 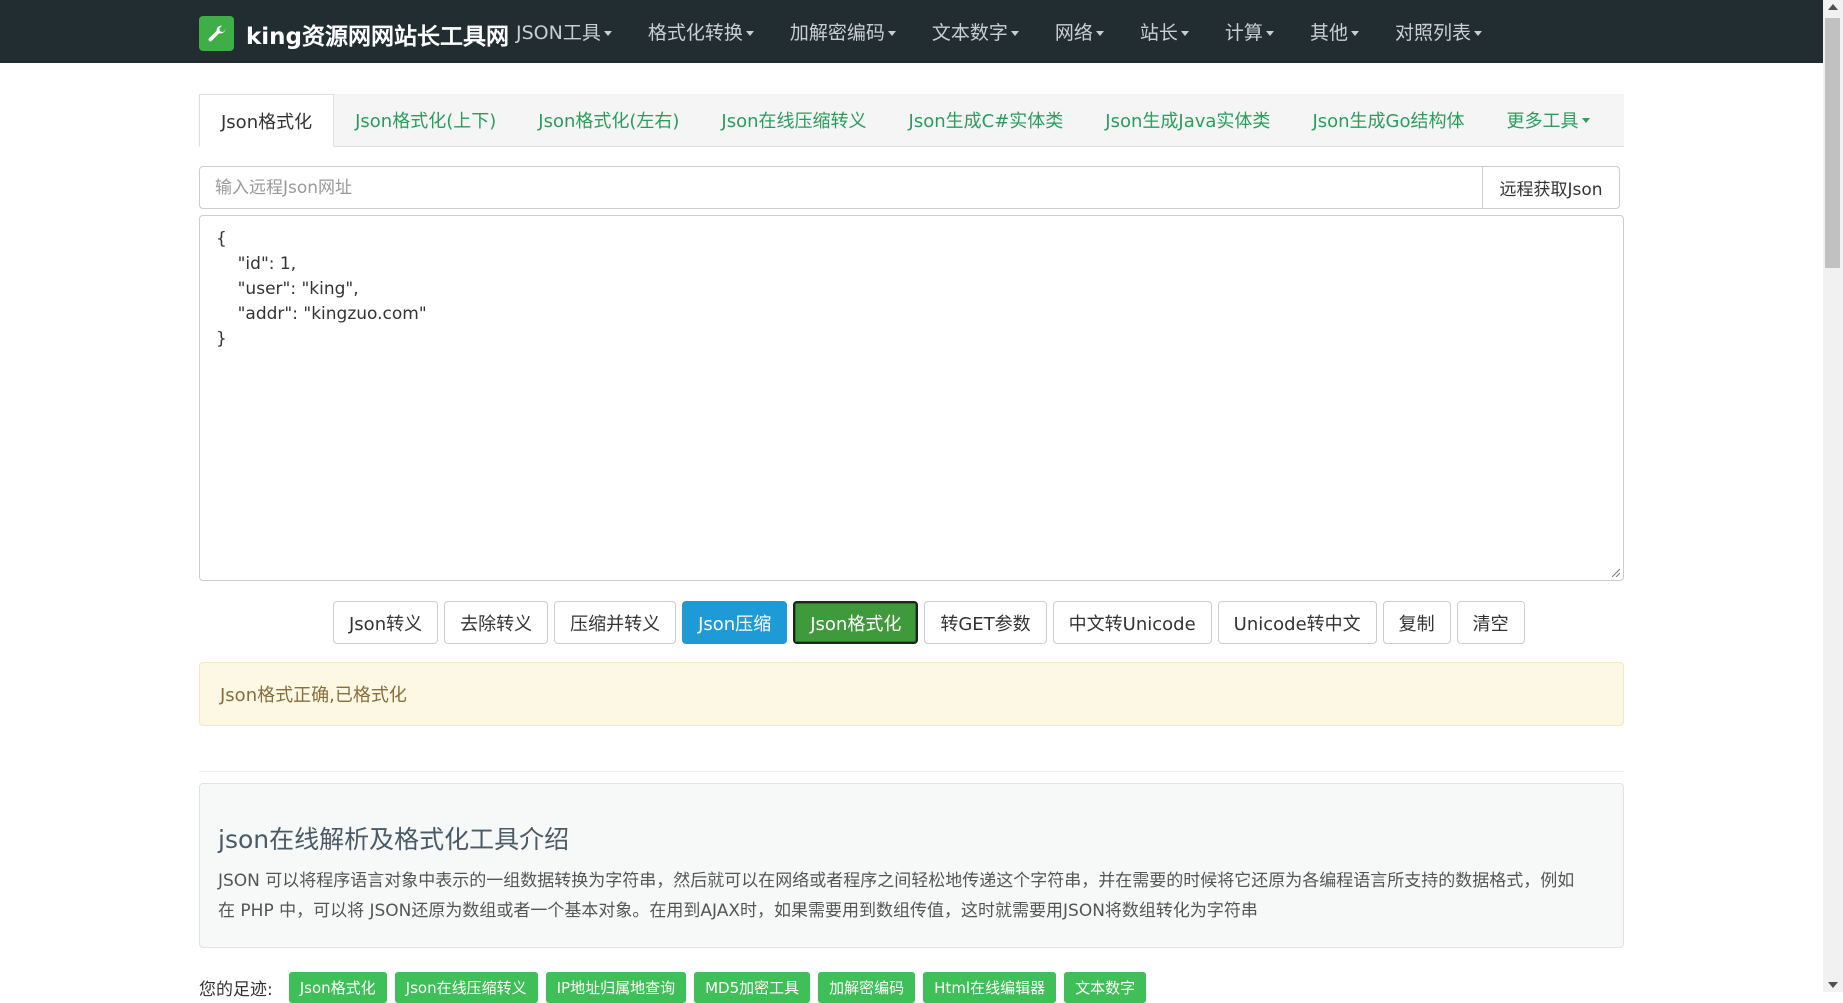 What do you see at coordinates (608, 120) in the screenshot?
I see `tab-json-format-horizontal: Json格式化(左右)` at bounding box center [608, 120].